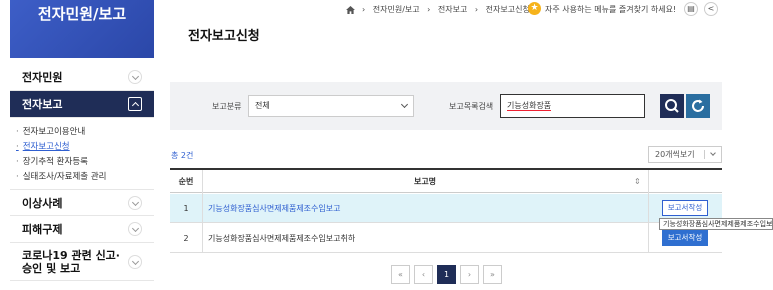 The width and height of the screenshot is (773, 290). What do you see at coordinates (82, 202) in the screenshot?
I see `sidebar-item-adverse: 이상사례` at bounding box center [82, 202].